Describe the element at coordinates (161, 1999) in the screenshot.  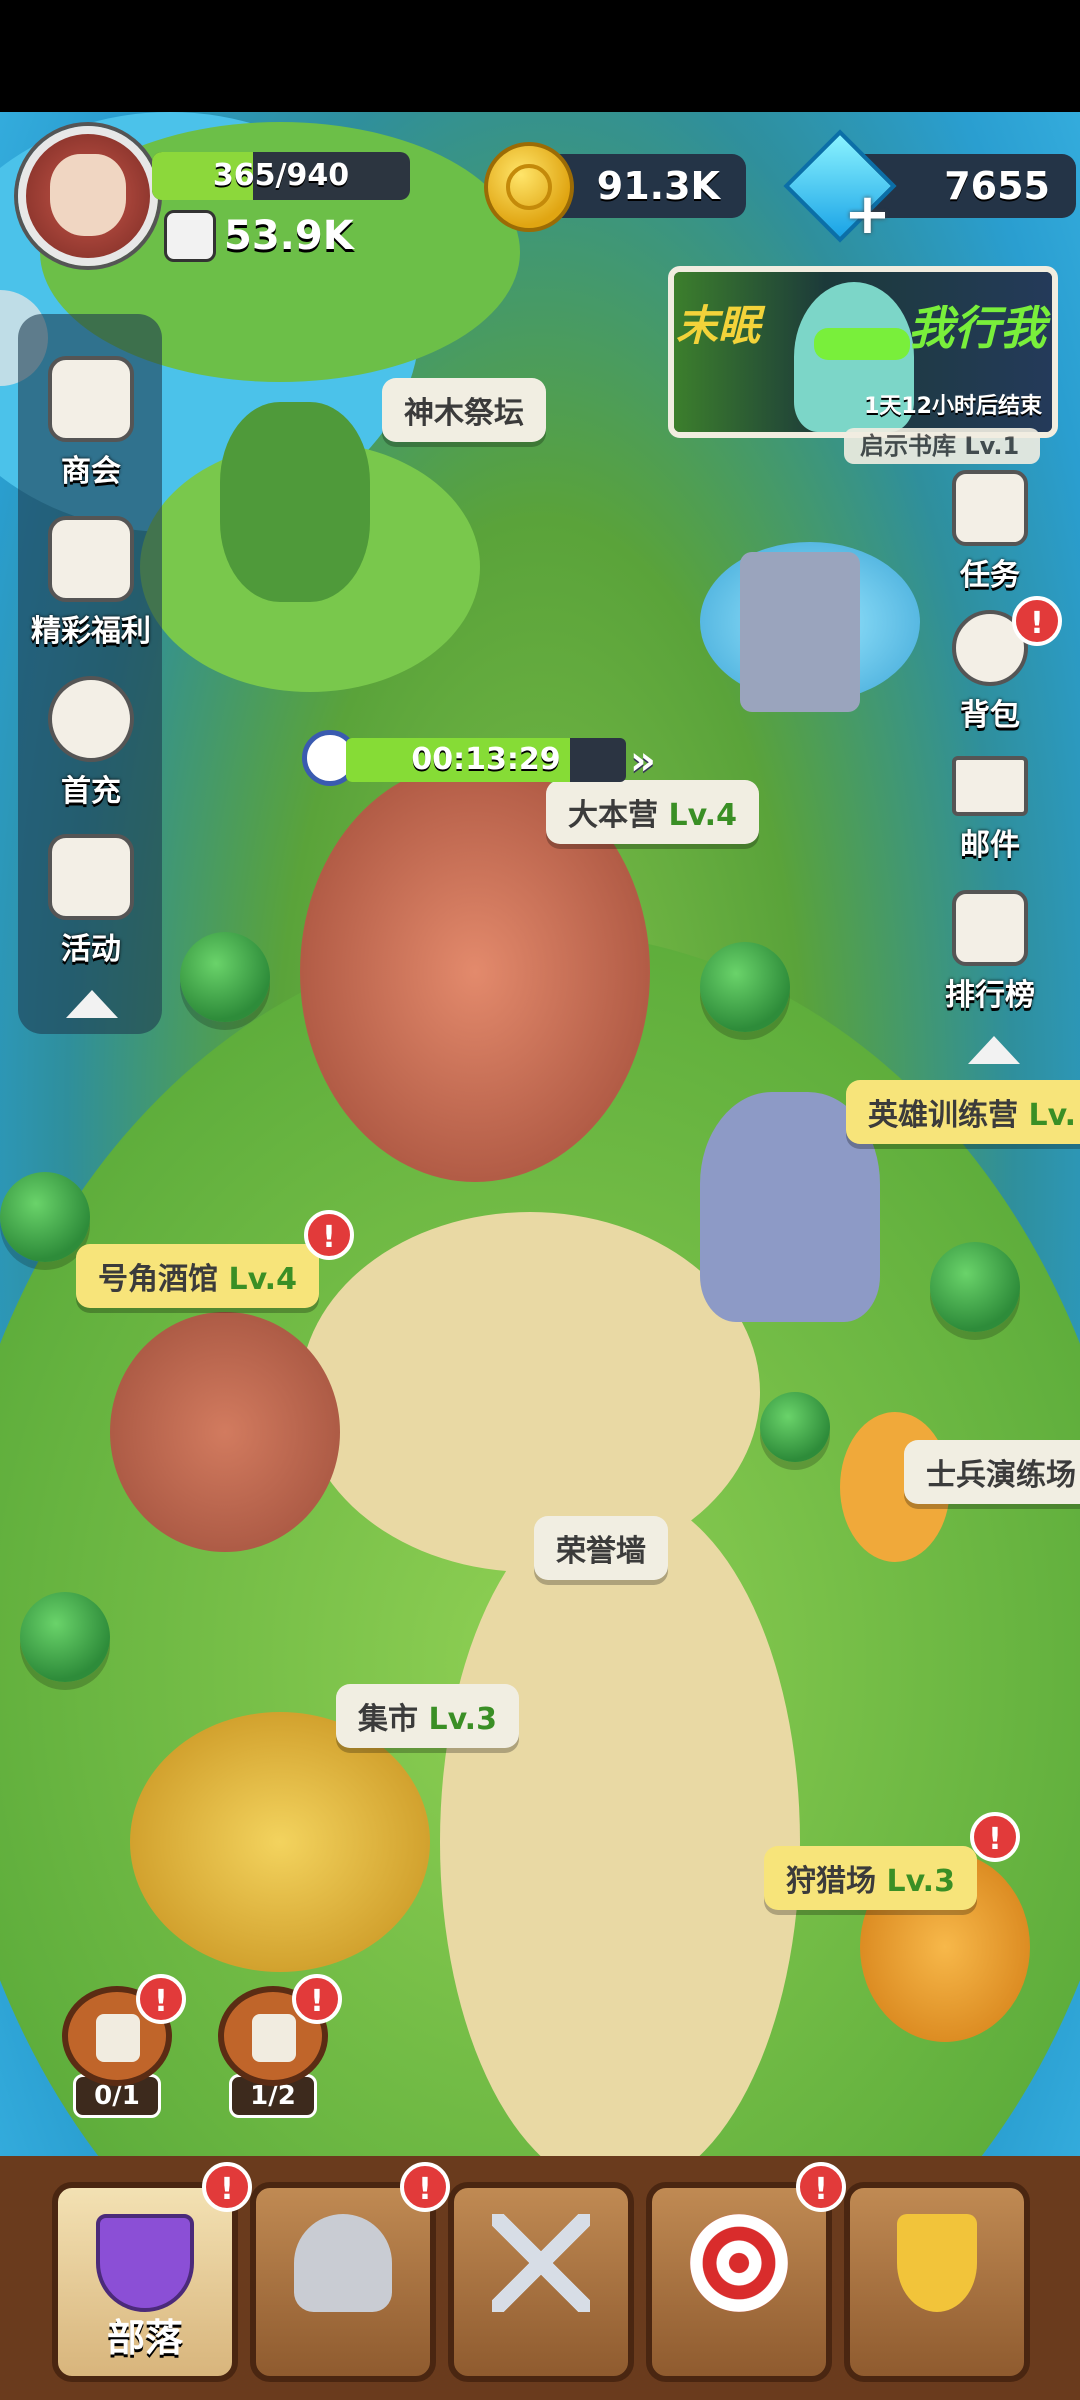
I see `quest-book-alert-icon: !` at that location.